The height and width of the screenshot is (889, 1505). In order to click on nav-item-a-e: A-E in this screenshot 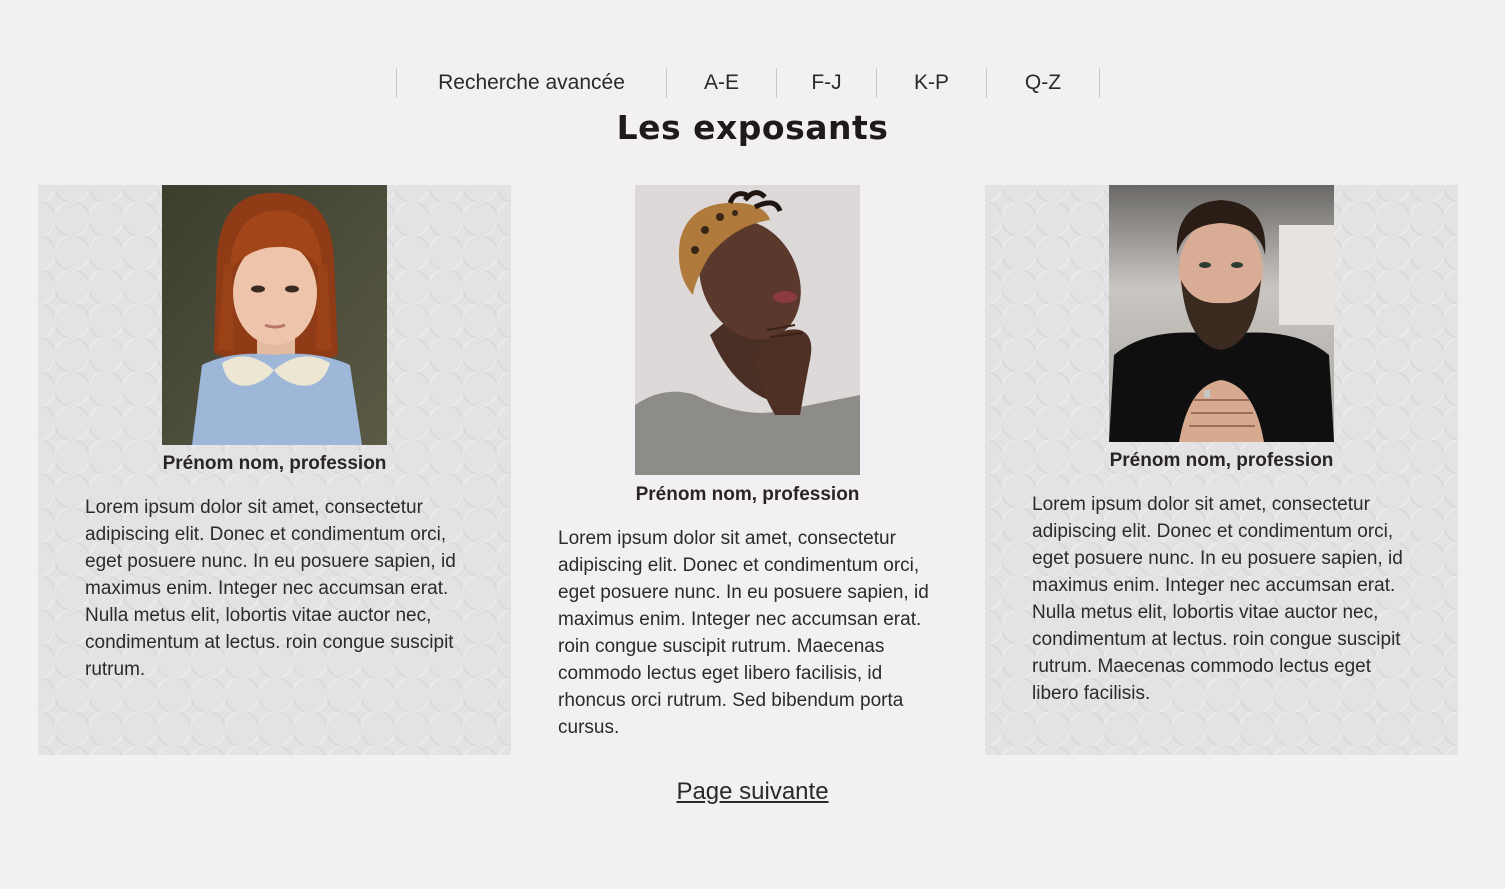, I will do `click(722, 83)`.